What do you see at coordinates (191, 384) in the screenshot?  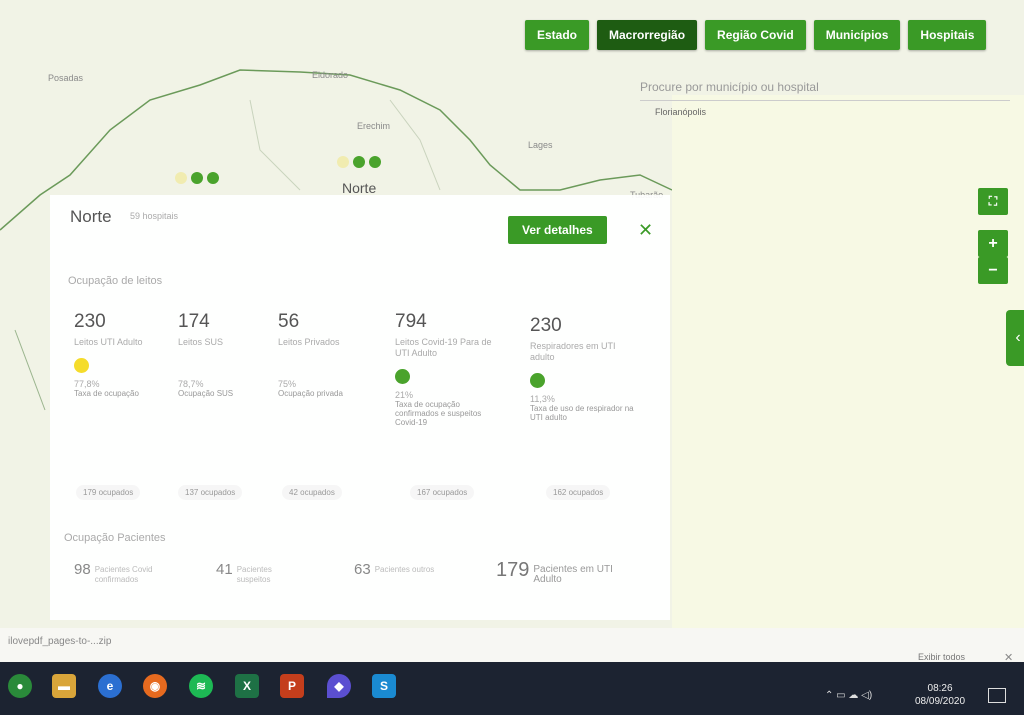 I see `stat-percent: 78,7%` at bounding box center [191, 384].